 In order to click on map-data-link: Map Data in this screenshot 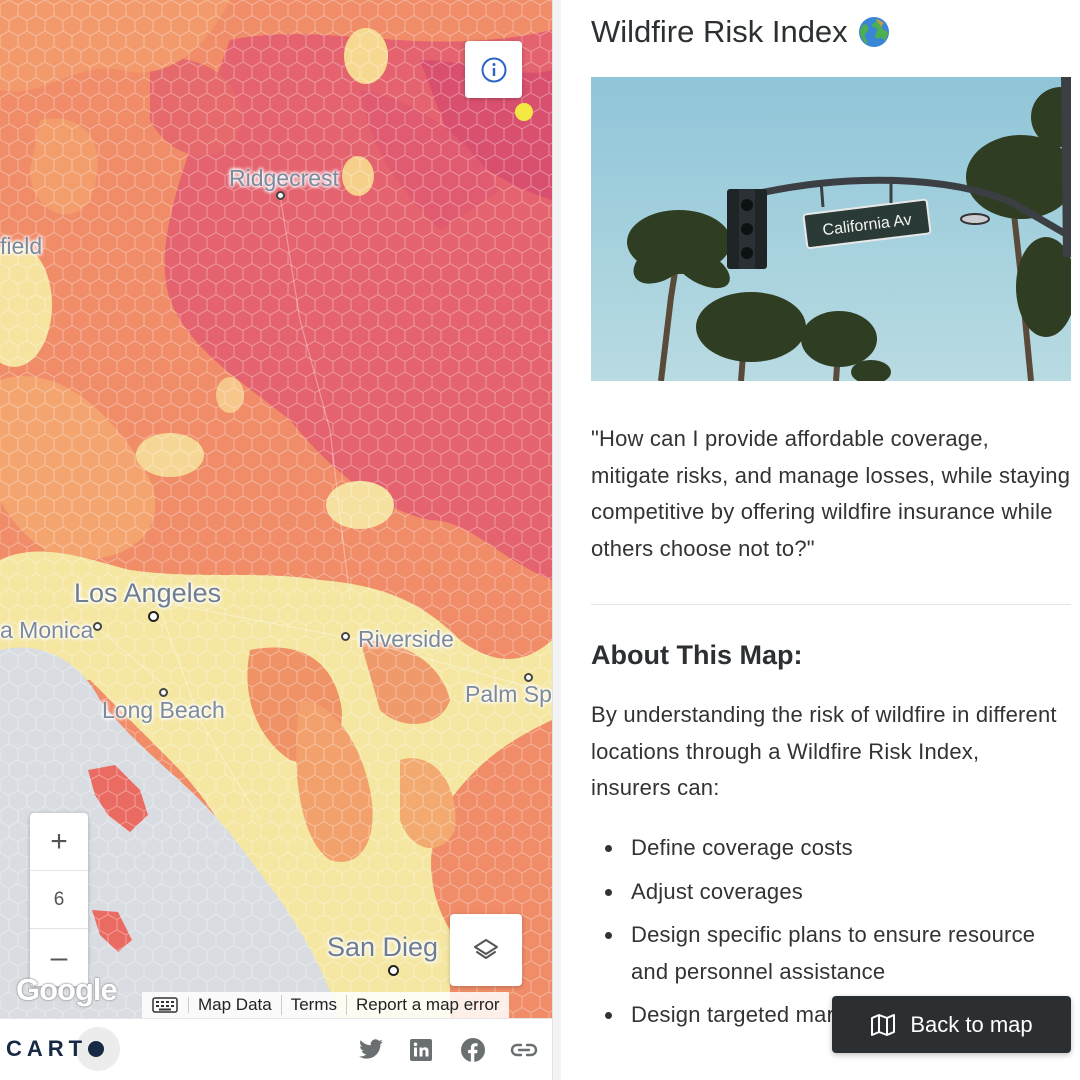, I will do `click(235, 1005)`.